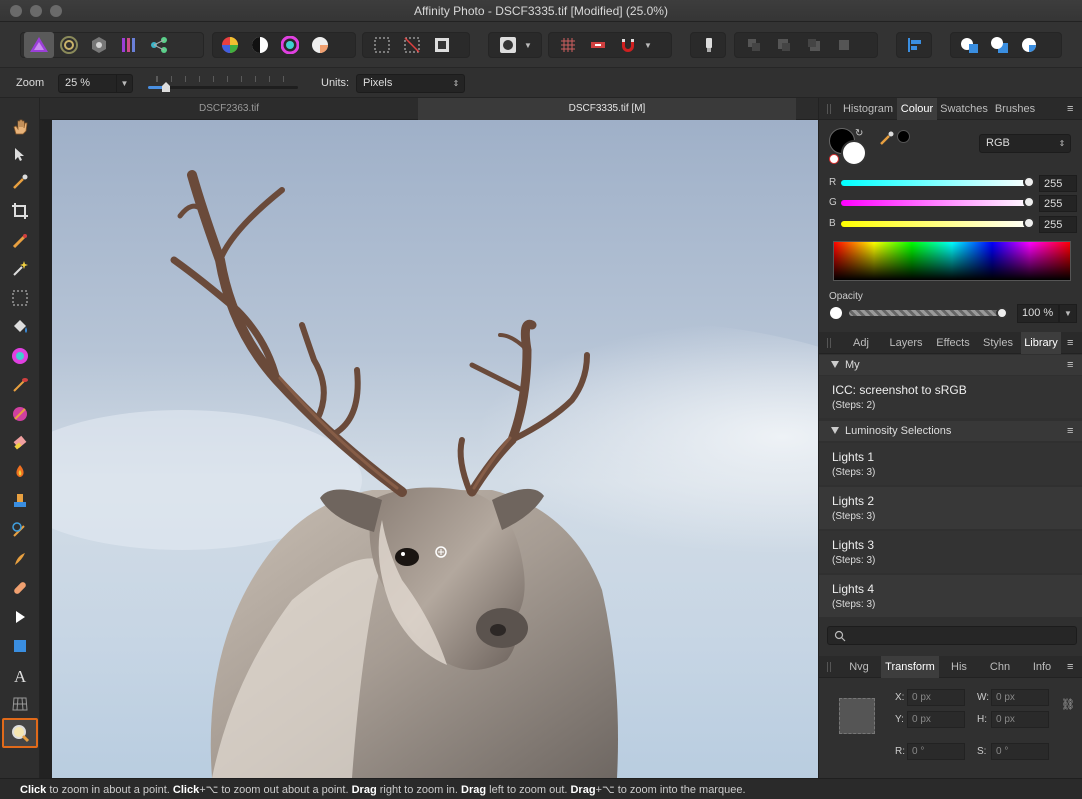  What do you see at coordinates (857, 716) in the screenshot?
I see `anchor-selector` at bounding box center [857, 716].